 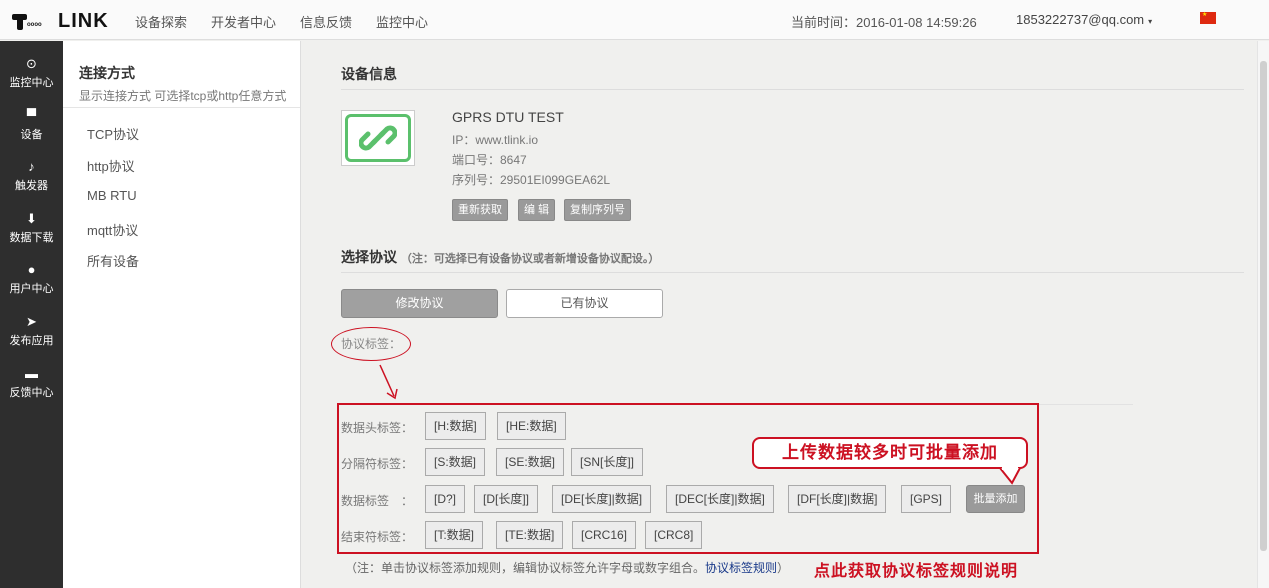 I want to click on annotation-oval, so click(x=371, y=344).